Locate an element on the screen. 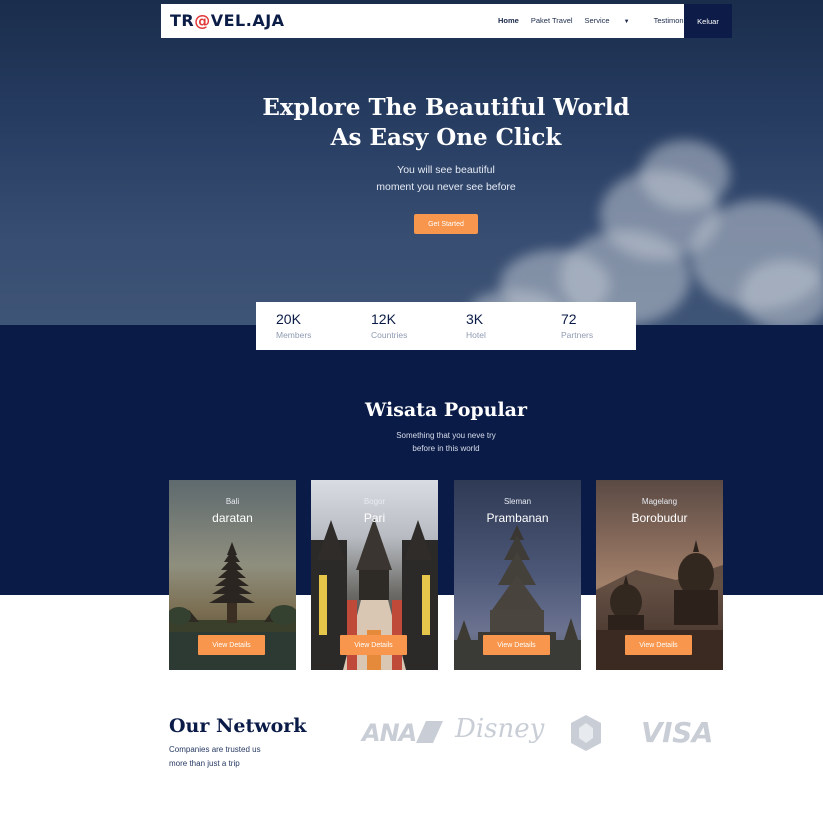 Image resolution: width=823 pixels, height=823 pixels. get-started-button: Get Started is located at coordinates (446, 224).